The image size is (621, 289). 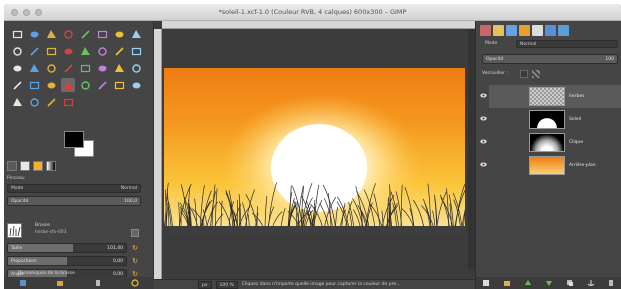 I want to click on brush-edit-icon, so click(x=135, y=233).